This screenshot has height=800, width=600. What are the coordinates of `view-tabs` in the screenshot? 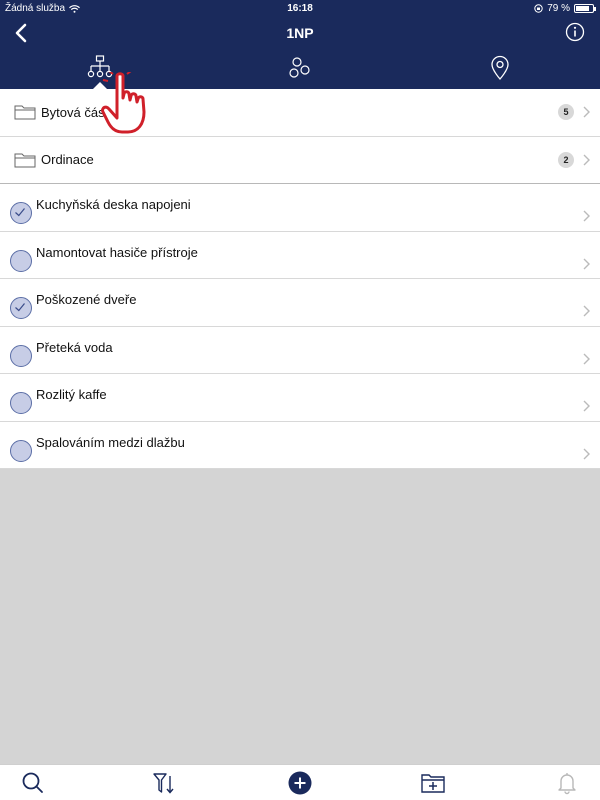 It's located at (300, 68).